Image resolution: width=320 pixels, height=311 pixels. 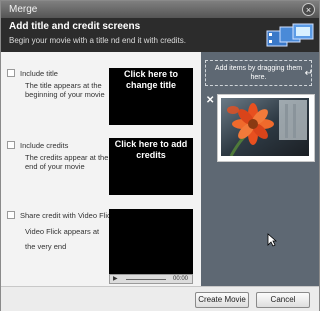 I want to click on include-credits-checkbox, so click(x=11, y=145).